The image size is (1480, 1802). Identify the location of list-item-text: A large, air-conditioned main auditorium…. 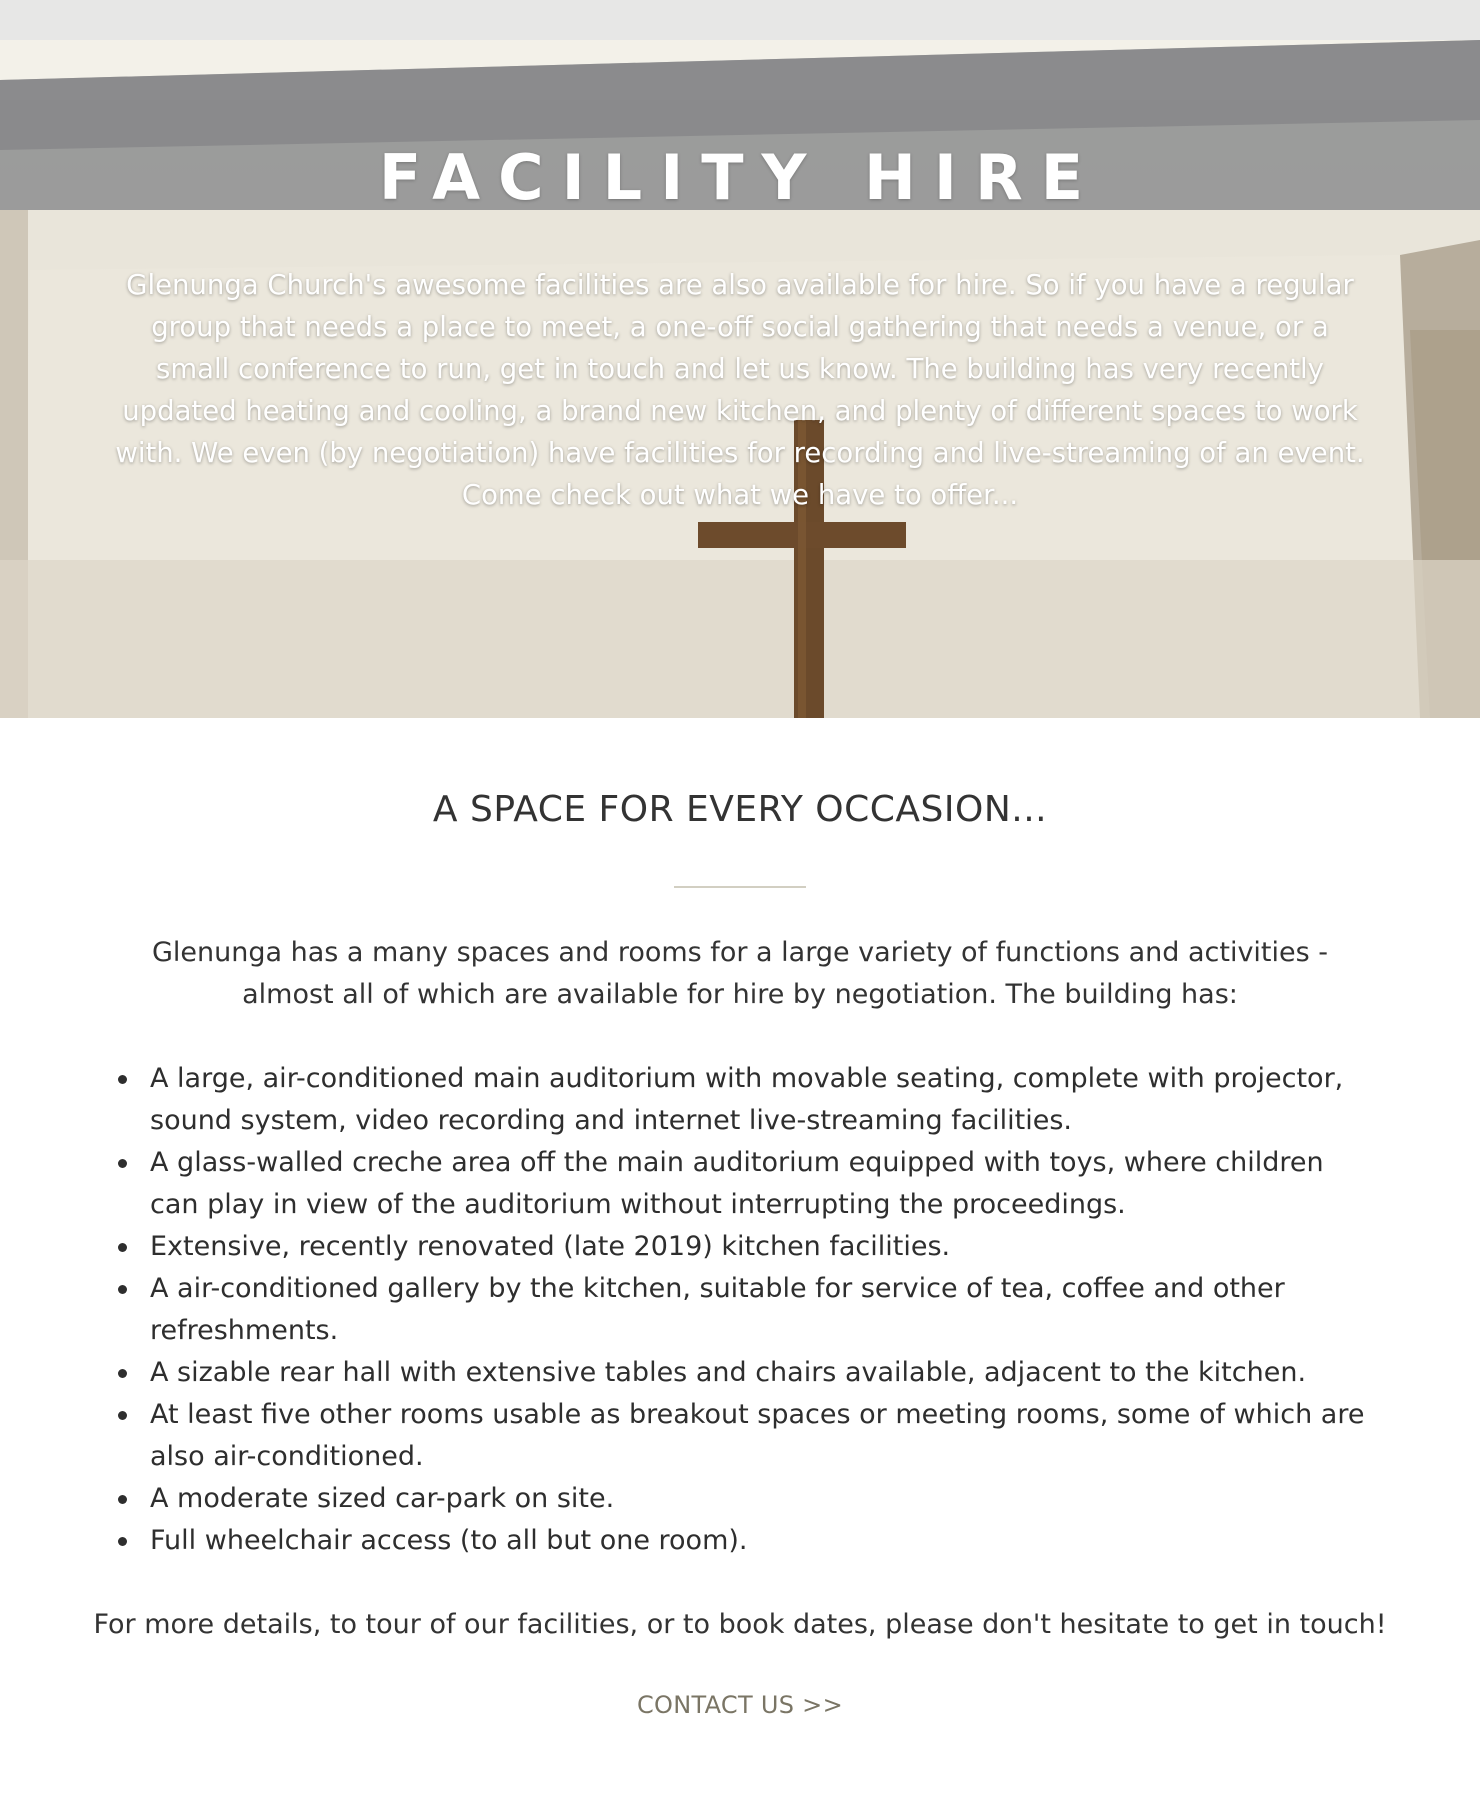
(747, 1099).